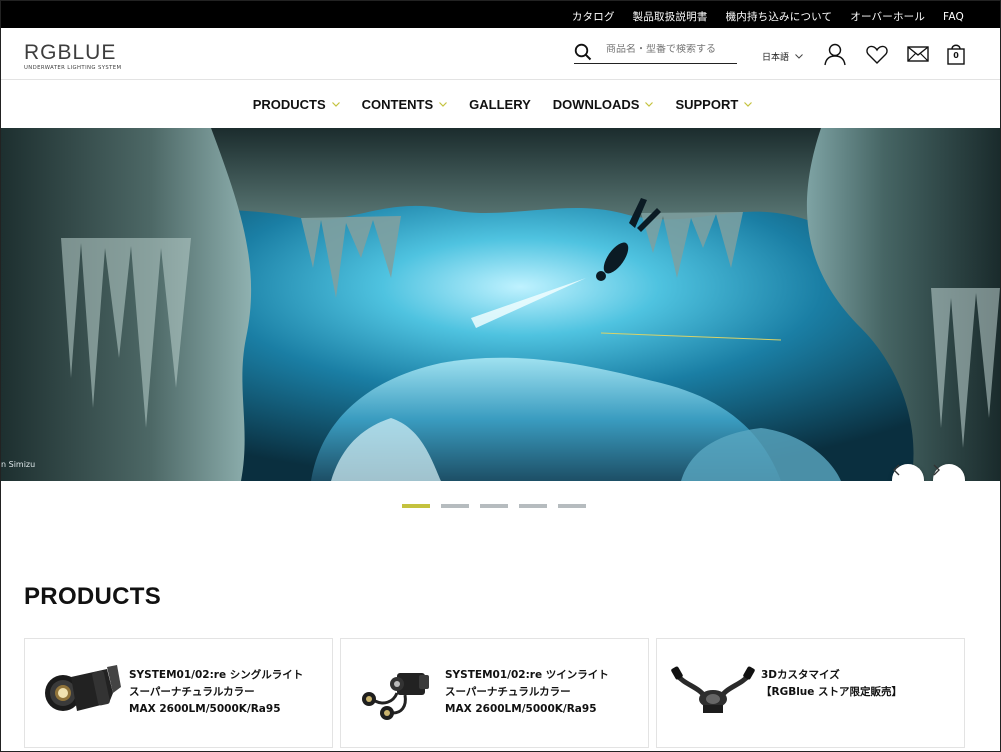  What do you see at coordinates (593, 17) in the screenshot?
I see `utility-link-catalog: カタログ` at bounding box center [593, 17].